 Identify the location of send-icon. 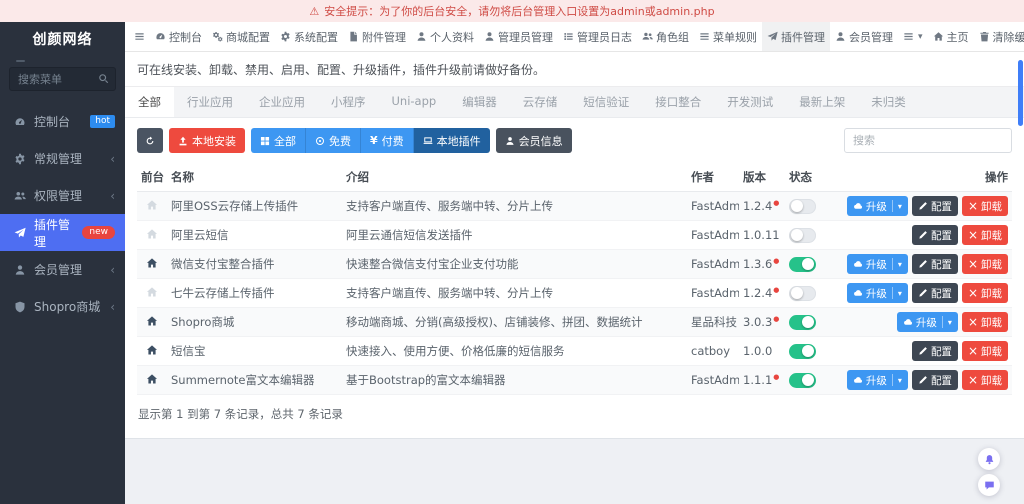
(772, 36).